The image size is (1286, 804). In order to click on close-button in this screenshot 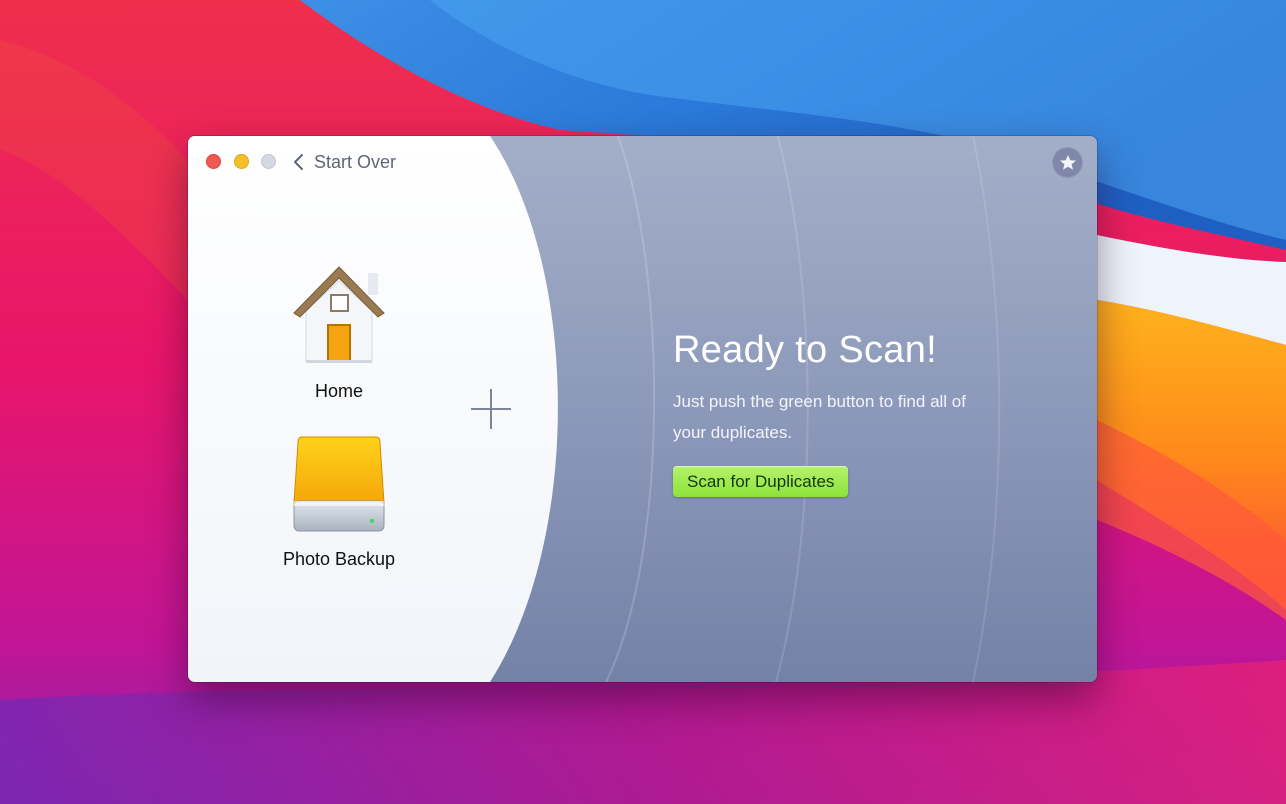, I will do `click(213, 161)`.